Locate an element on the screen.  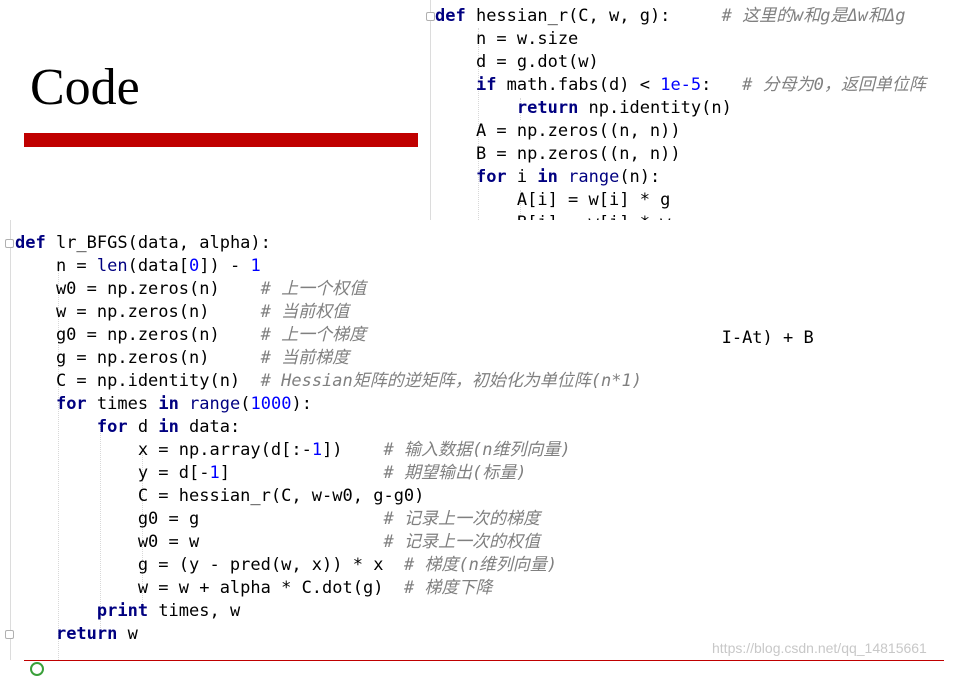
code-token: n = is located at coordinates (56, 266).